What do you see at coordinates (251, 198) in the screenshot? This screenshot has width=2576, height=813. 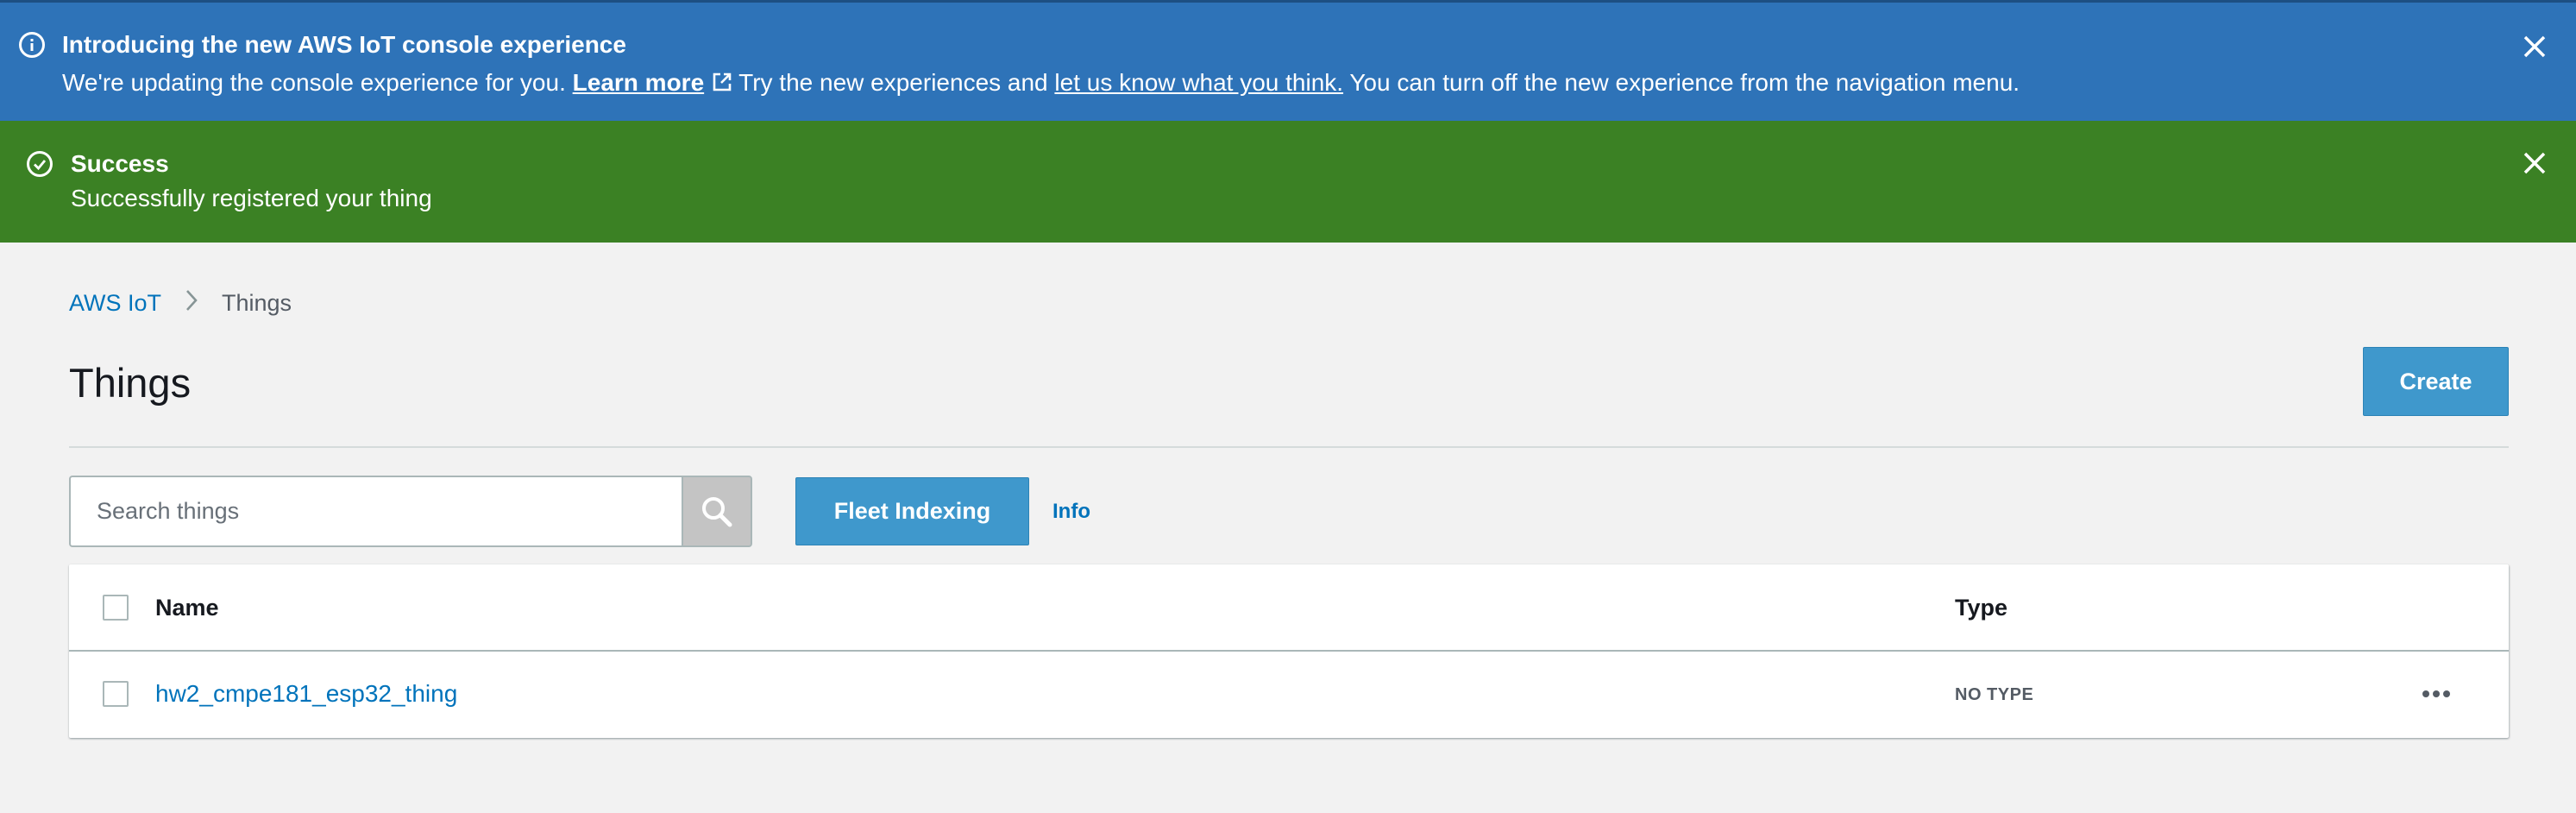 I see `success-banner-message: Successfully registered your thing` at bounding box center [251, 198].